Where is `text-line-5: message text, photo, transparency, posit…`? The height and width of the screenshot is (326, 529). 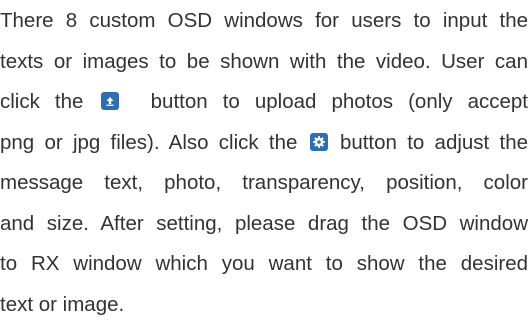 text-line-5: message text, photo, transparency, posit… is located at coordinates (264, 182).